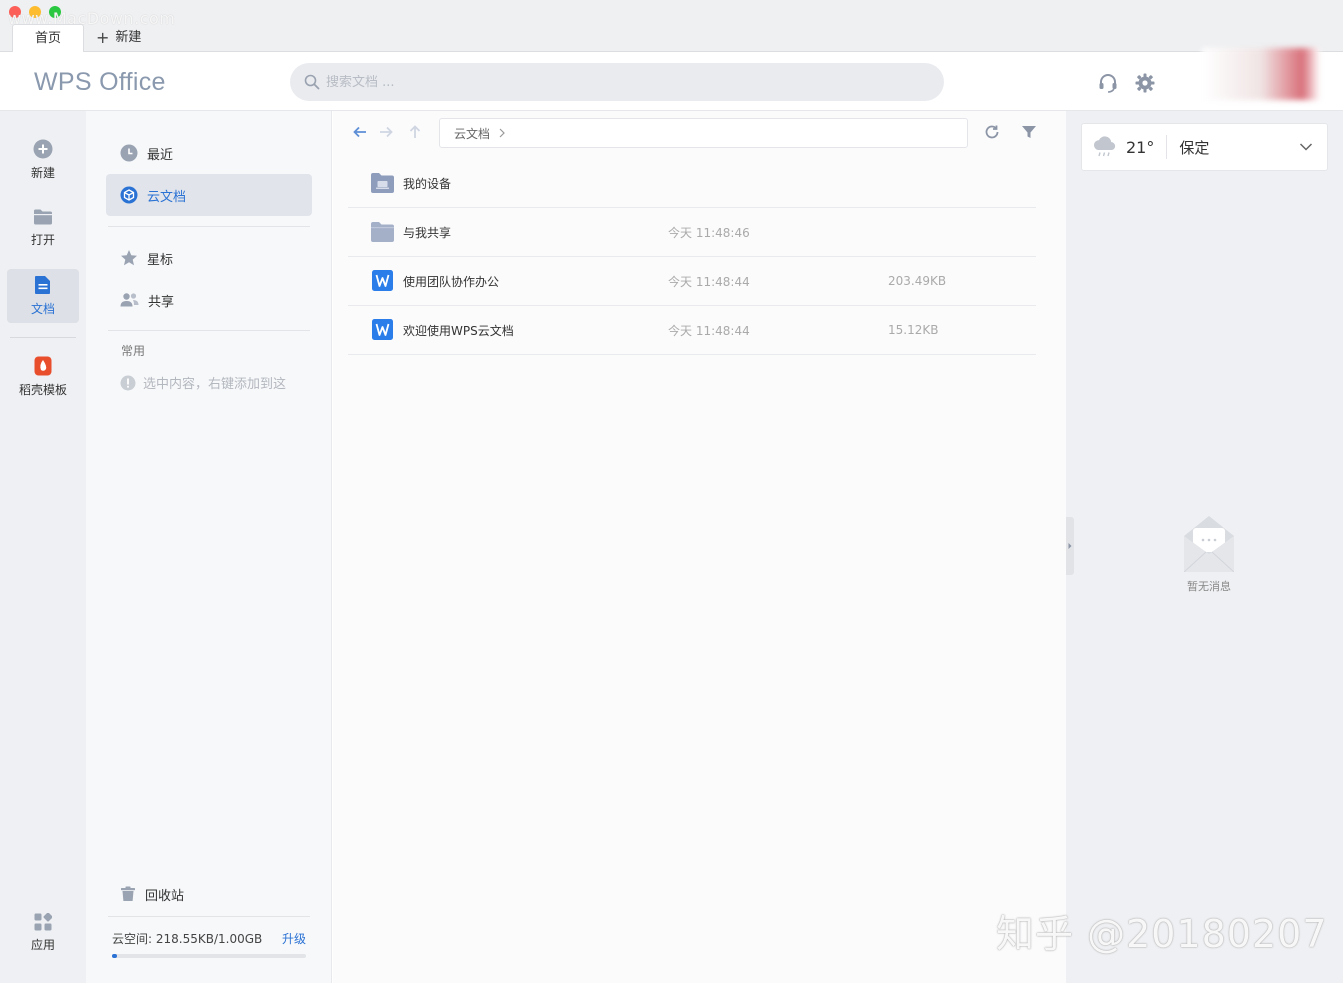 The image size is (1343, 983). I want to click on envelope-icon, so click(1209, 544).